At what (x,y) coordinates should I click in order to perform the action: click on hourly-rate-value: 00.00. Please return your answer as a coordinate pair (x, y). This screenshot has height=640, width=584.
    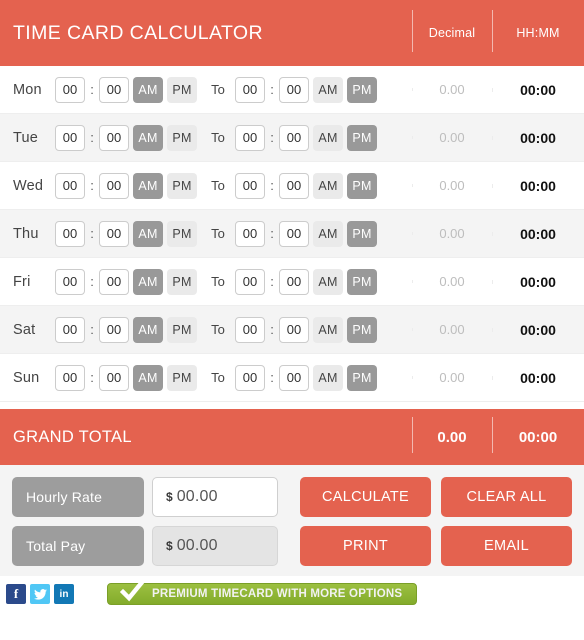
    Looking at the image, I should click on (197, 496).